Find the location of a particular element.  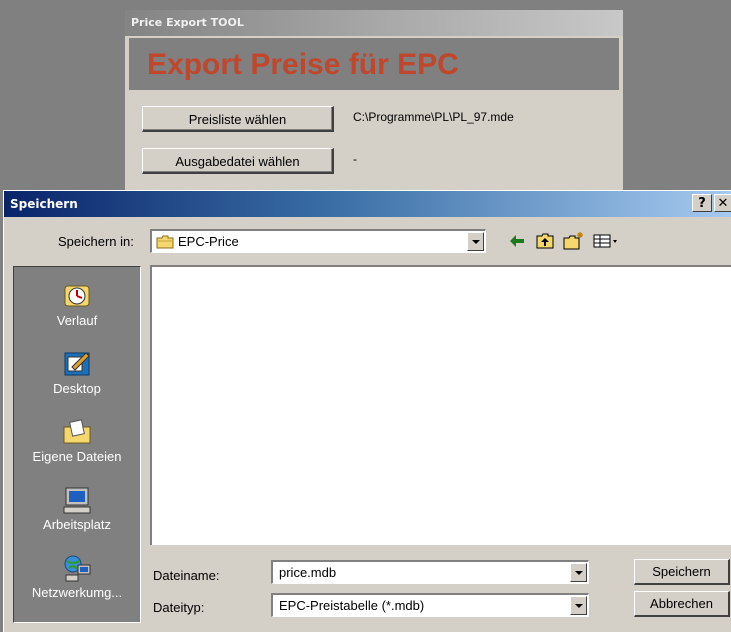

pricelist-path: C:\Programme\PL\PL_97.mde is located at coordinates (433, 117).